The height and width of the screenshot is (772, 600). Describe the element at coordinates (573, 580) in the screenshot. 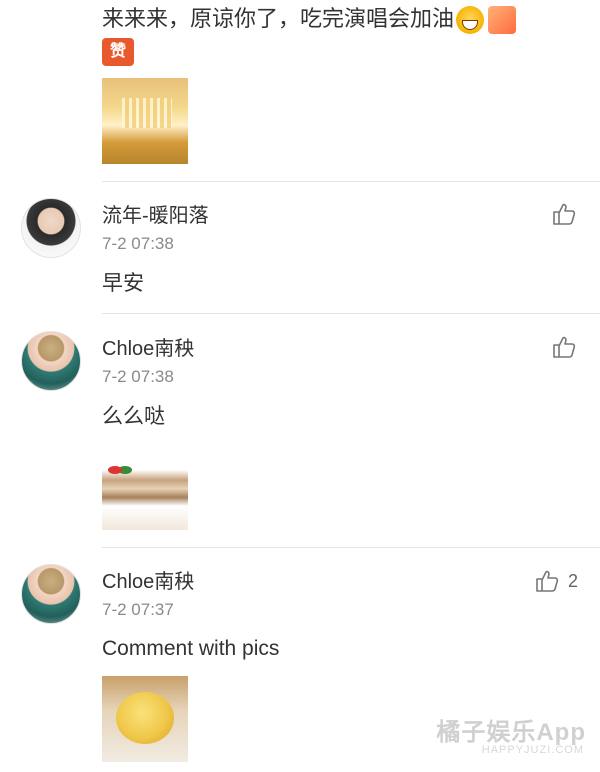

I see `like-count: 2` at that location.